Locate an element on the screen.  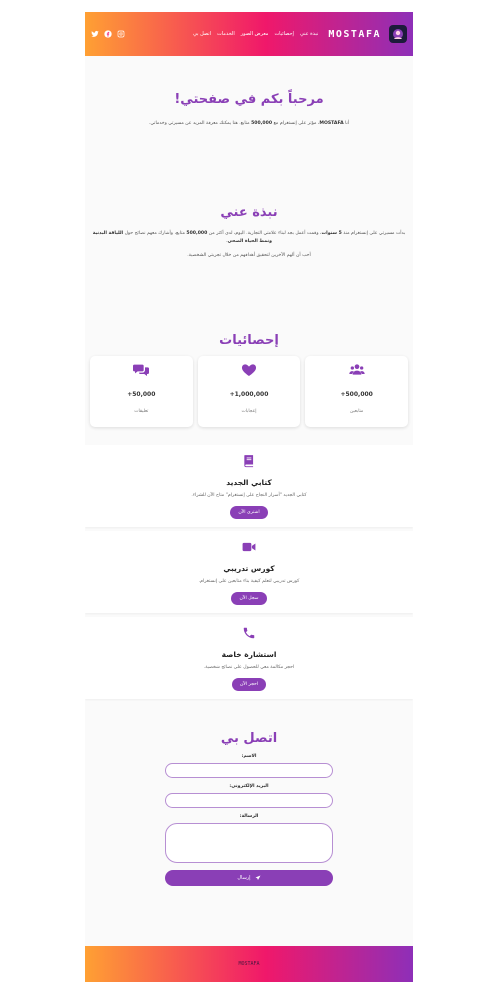
contact-form: الاسم: البريد الإلكتروني: الرسالة: إرسال is located at coordinates (249, 820).